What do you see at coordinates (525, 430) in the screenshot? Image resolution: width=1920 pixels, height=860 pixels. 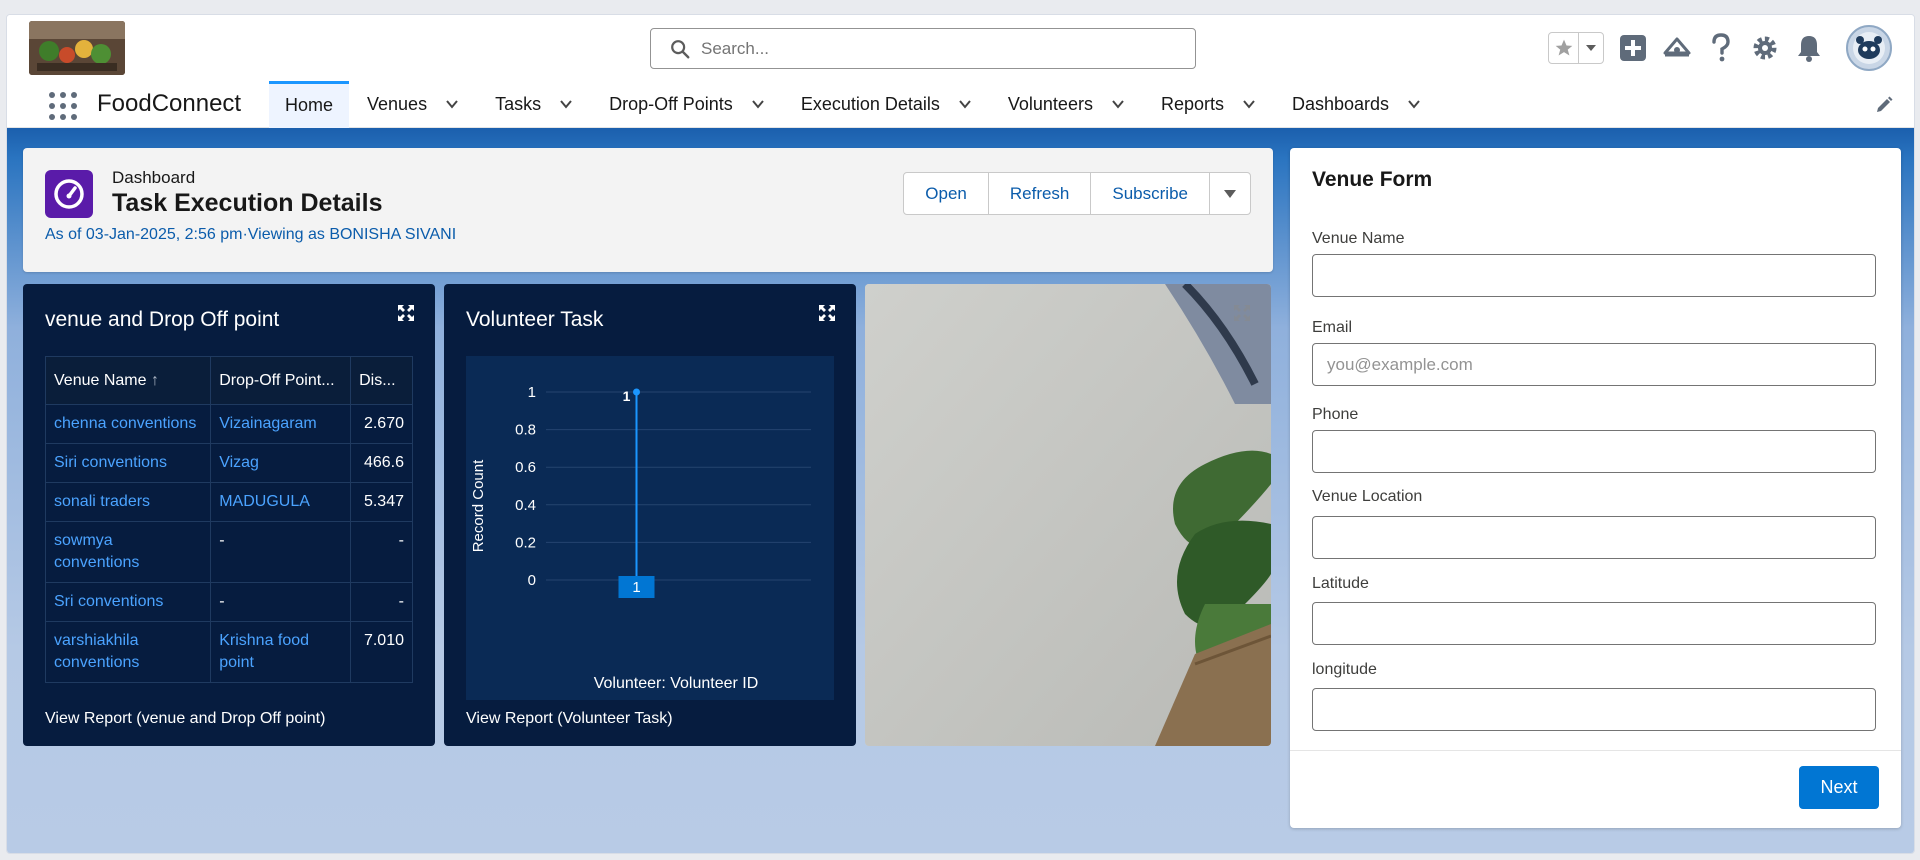 I see `y-tick-label: 0.8` at bounding box center [525, 430].